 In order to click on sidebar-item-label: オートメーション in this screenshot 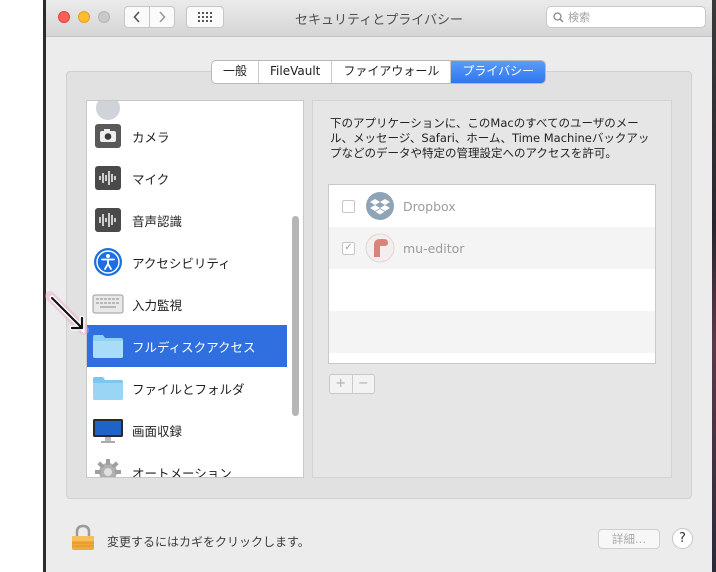, I will do `click(182, 471)`.